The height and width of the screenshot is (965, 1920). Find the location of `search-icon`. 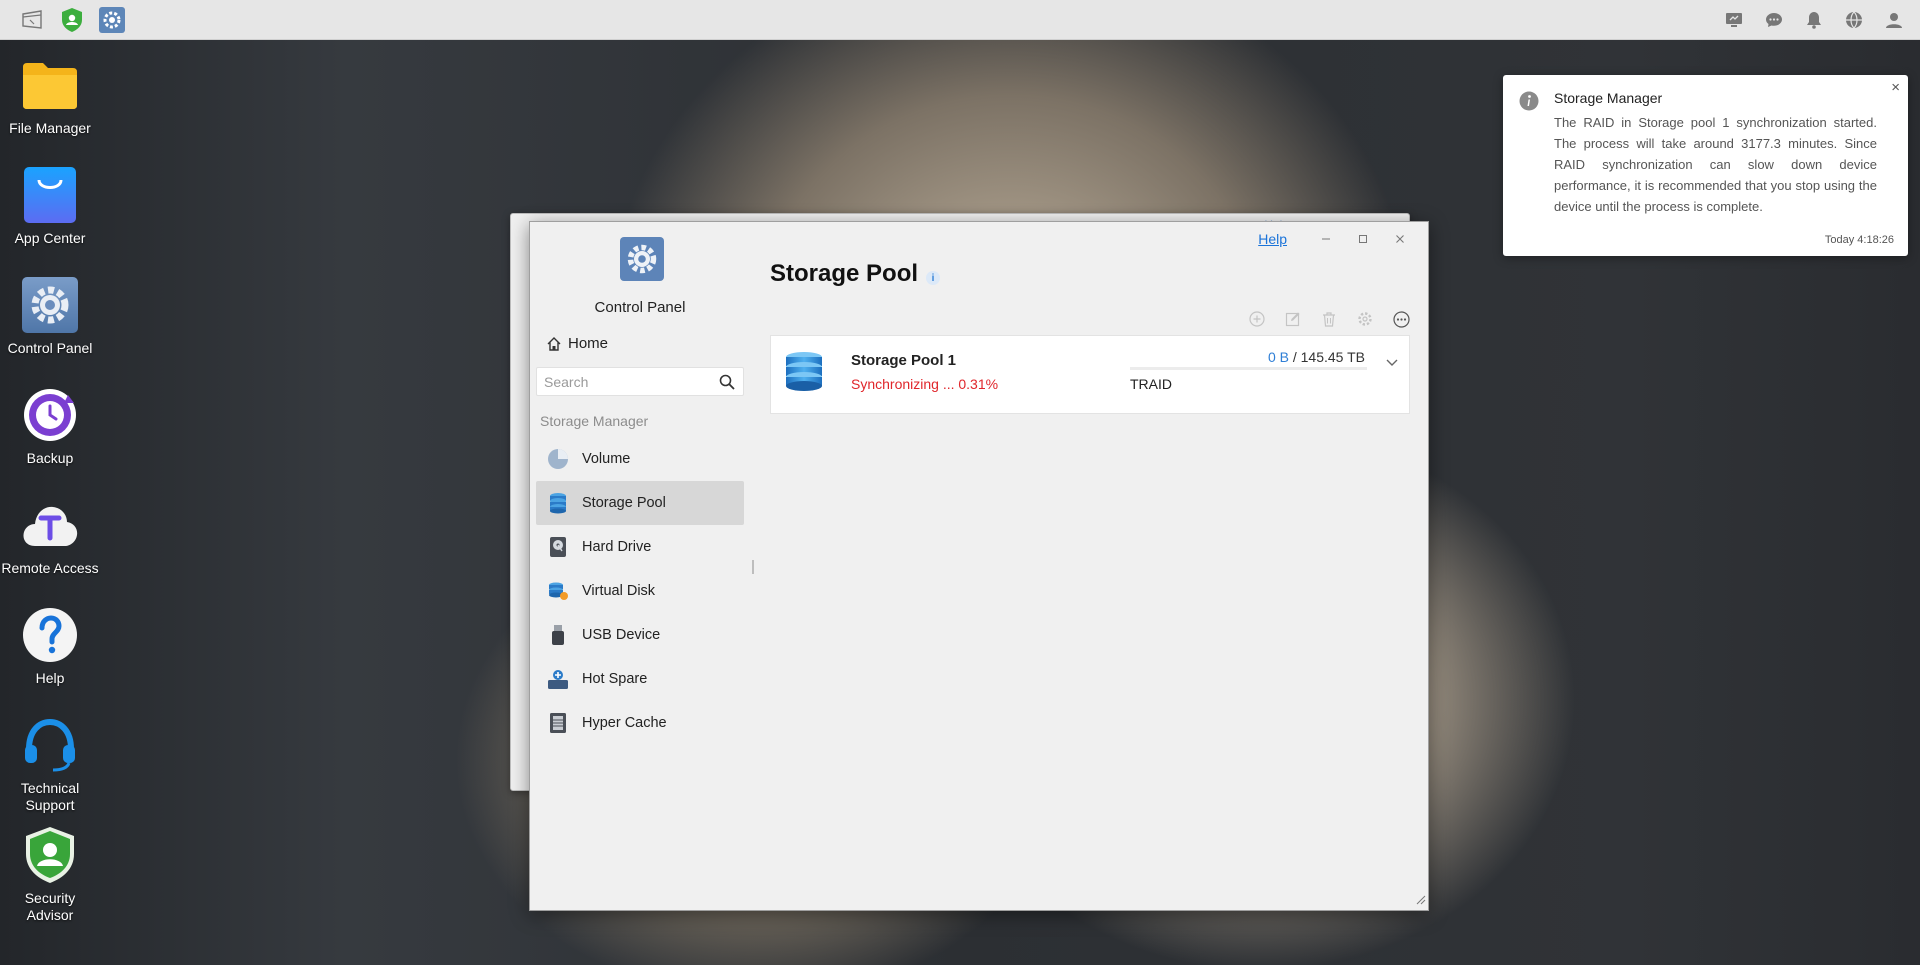

search-icon is located at coordinates (727, 383).